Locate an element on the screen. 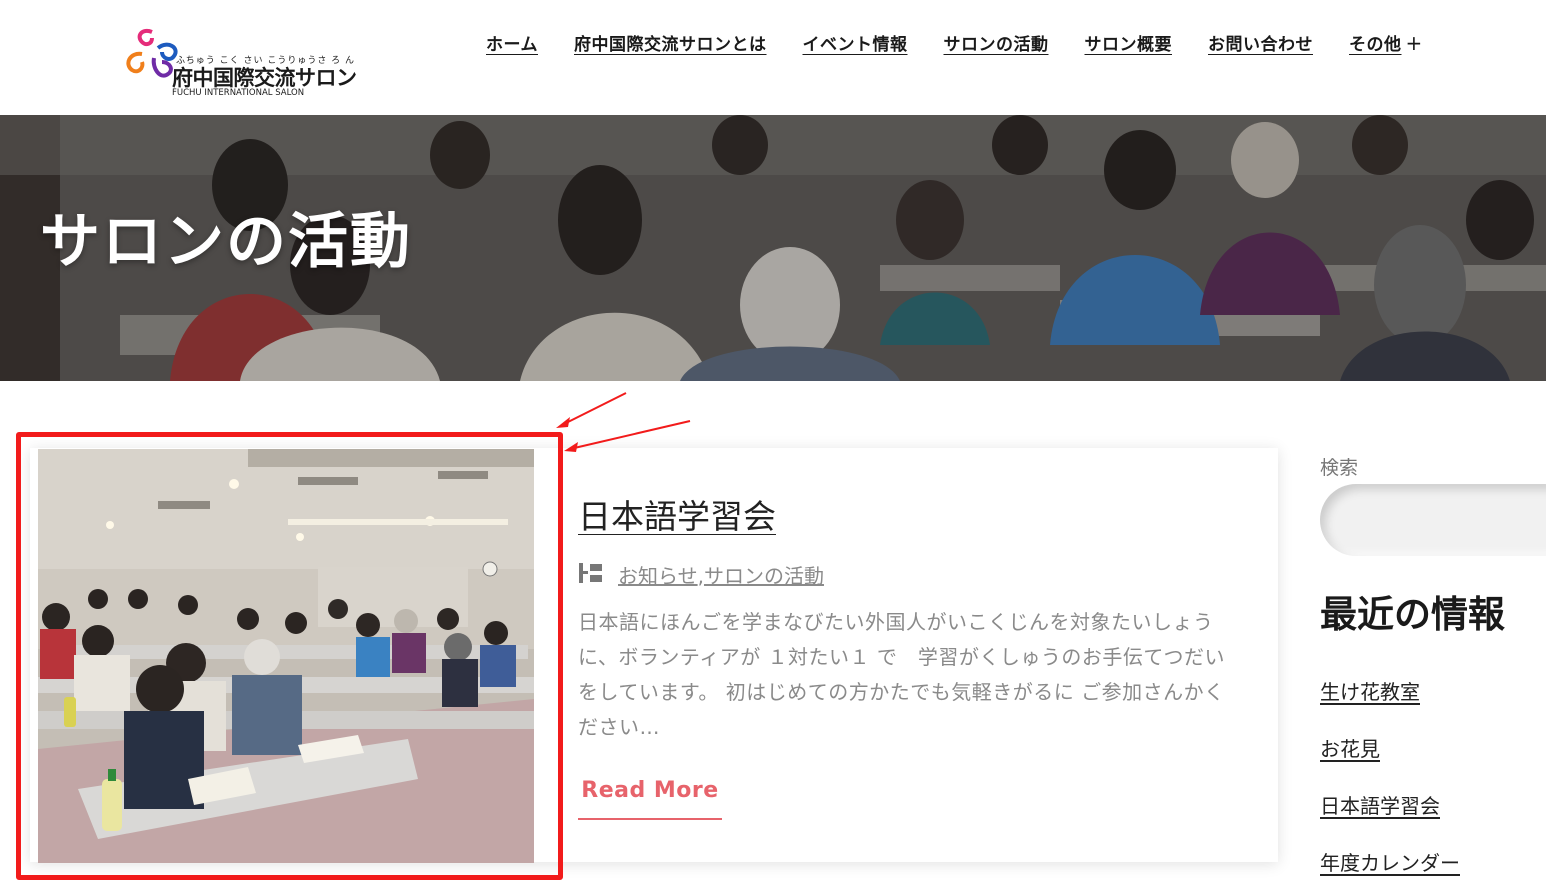 The image size is (1546, 896). nav-item-other-label: その他 is located at coordinates (1375, 45).